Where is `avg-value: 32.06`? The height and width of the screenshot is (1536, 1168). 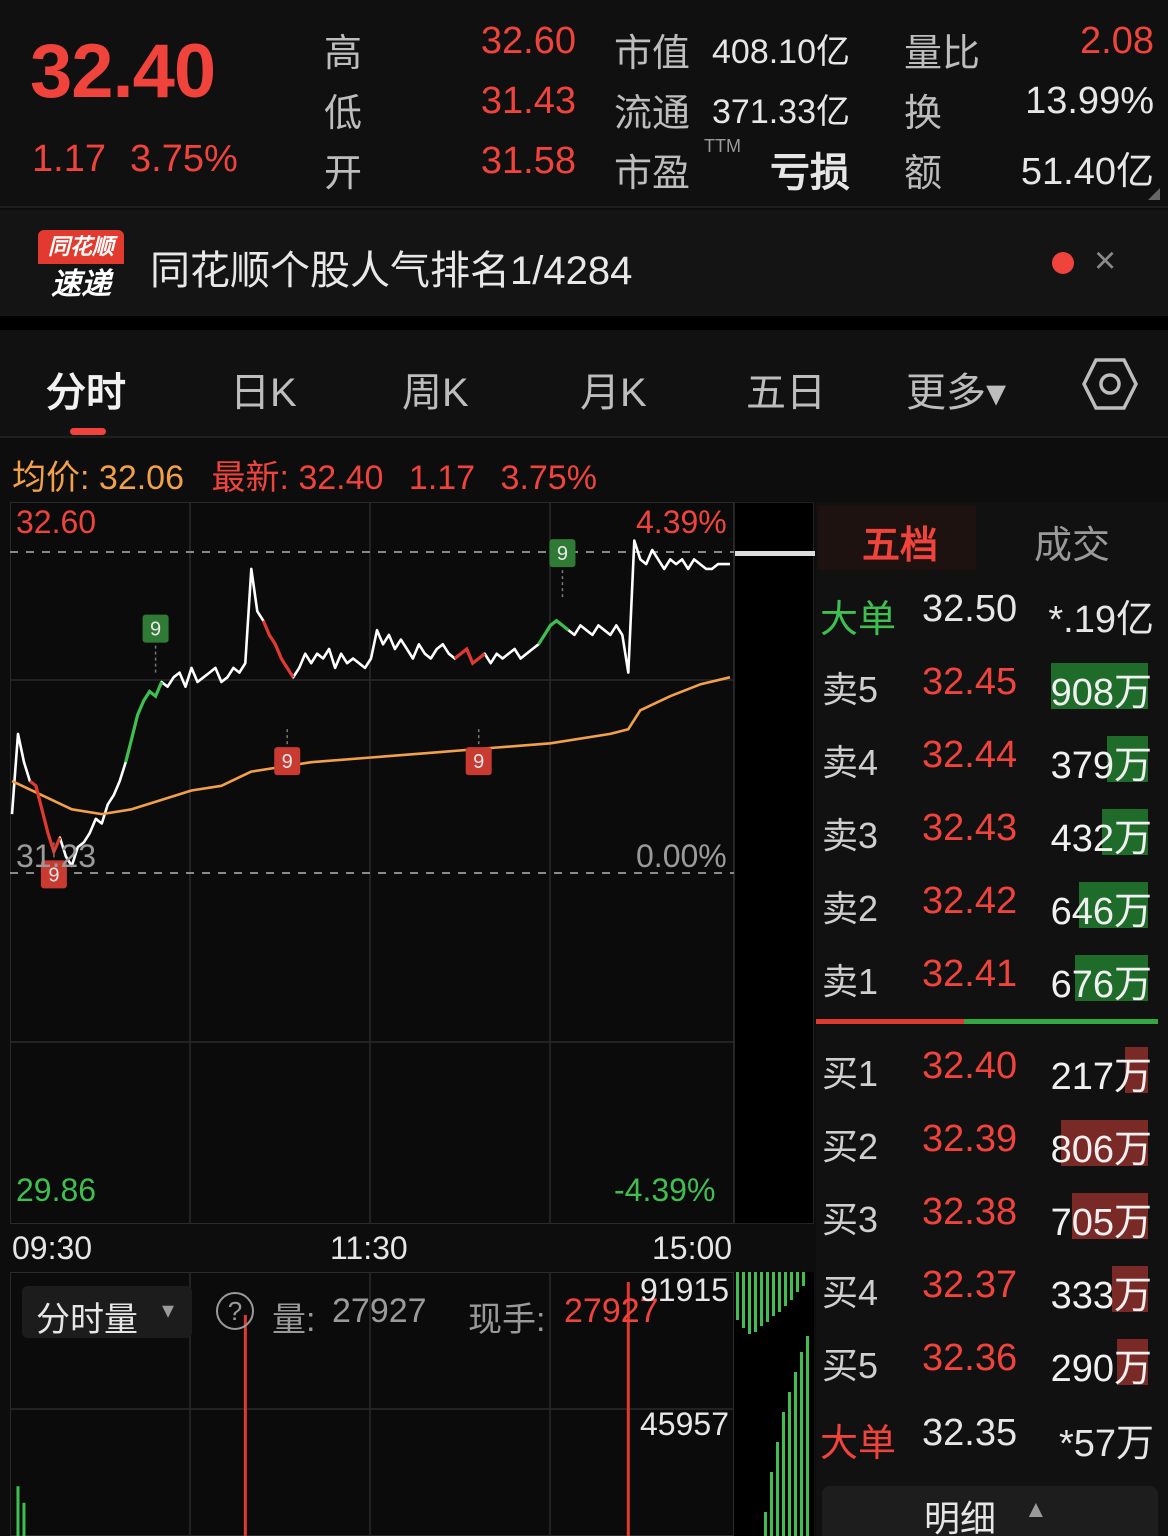
avg-value: 32.06 is located at coordinates (141, 478).